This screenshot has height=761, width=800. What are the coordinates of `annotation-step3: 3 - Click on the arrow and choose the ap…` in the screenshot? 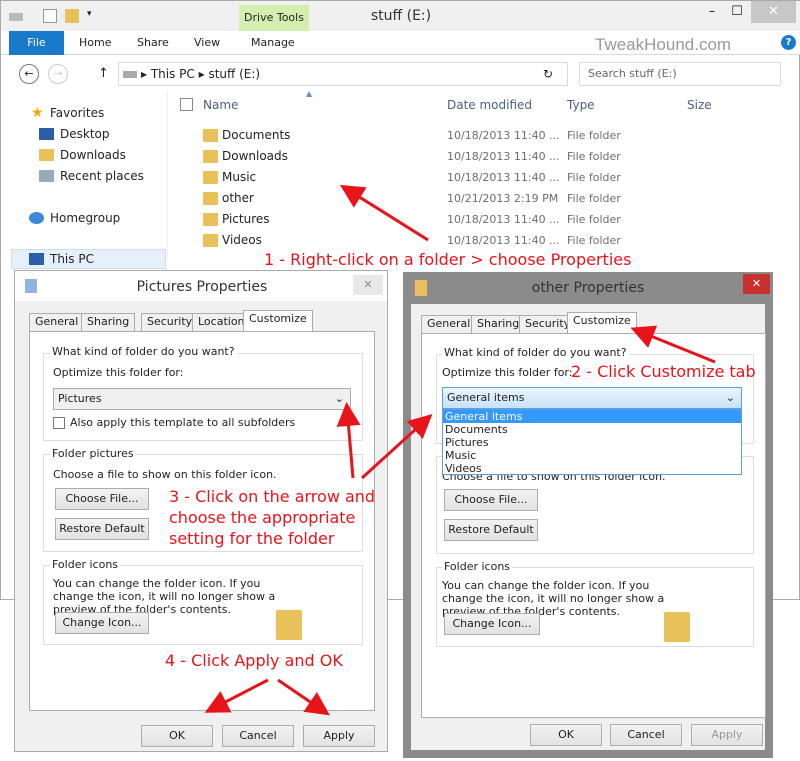 It's located at (272, 517).